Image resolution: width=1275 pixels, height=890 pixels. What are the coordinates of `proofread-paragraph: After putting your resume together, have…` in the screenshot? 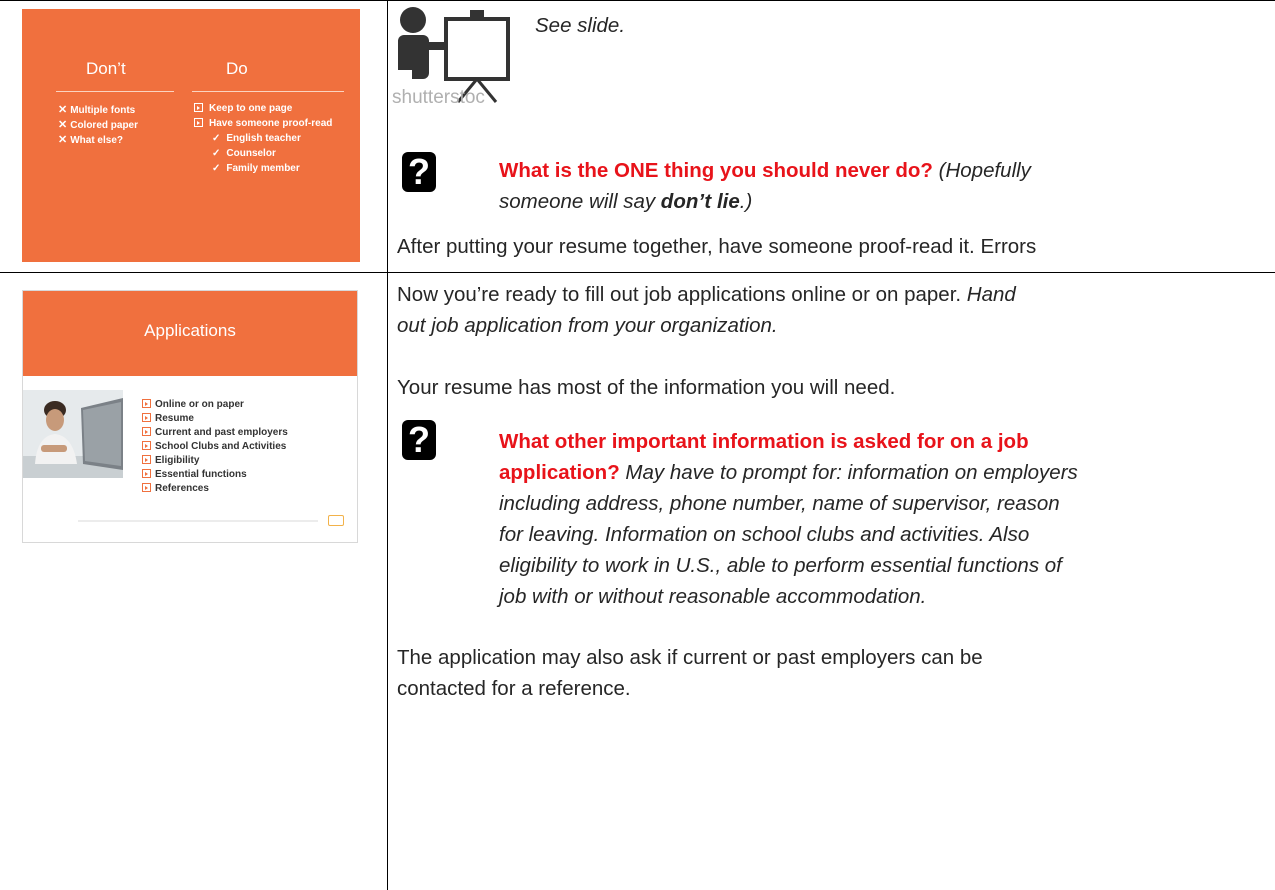 It's located at (717, 246).